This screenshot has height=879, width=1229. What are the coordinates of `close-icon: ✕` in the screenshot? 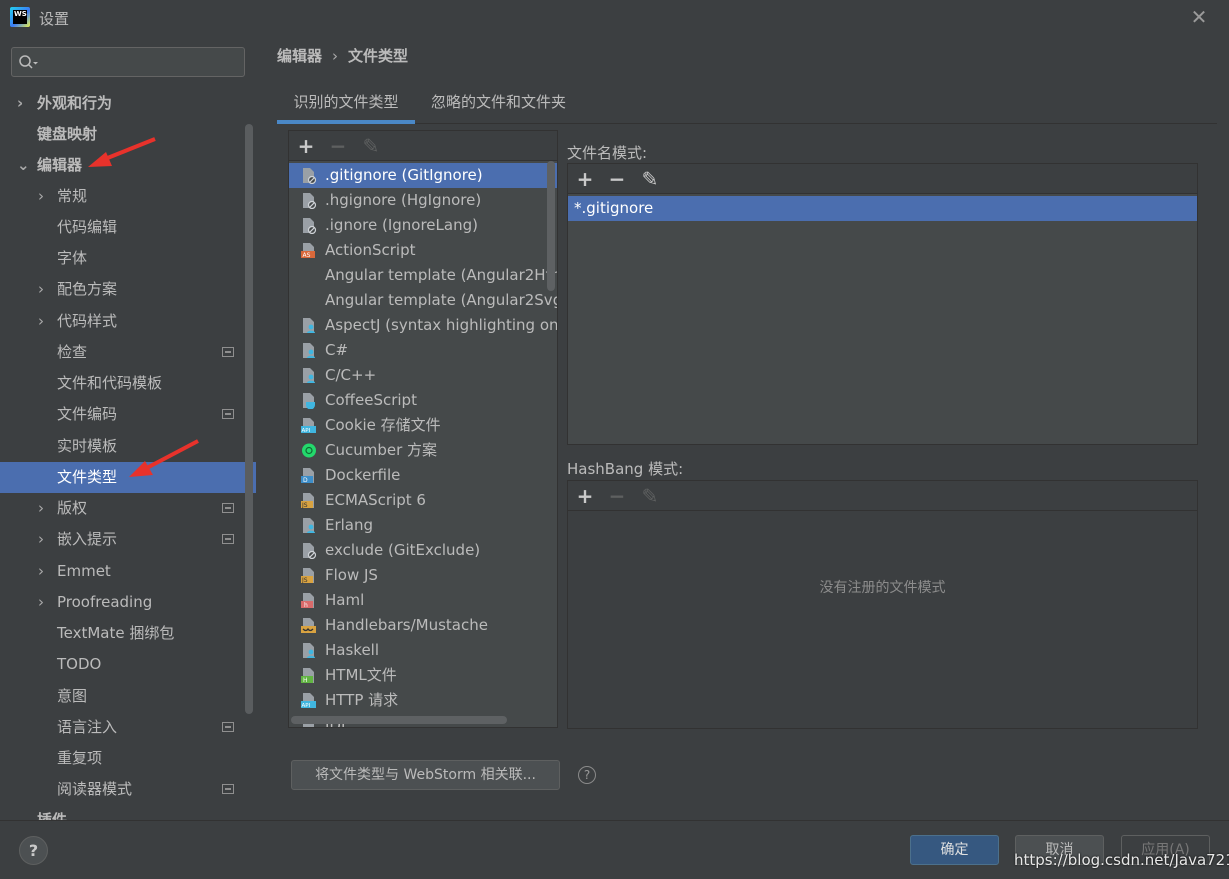 It's located at (1199, 17).